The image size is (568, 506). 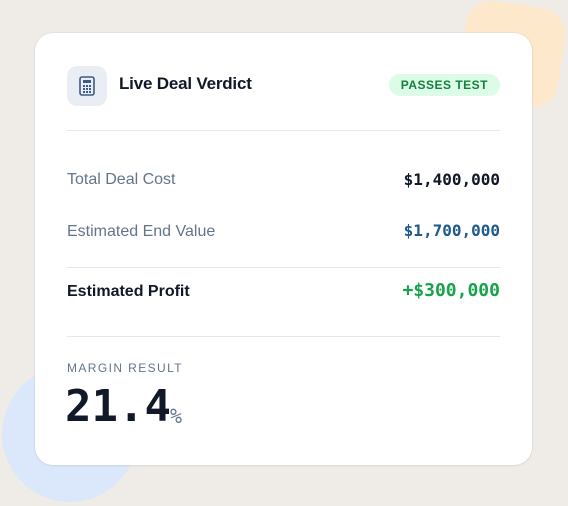 I want to click on margin-divider, so click(x=283, y=336).